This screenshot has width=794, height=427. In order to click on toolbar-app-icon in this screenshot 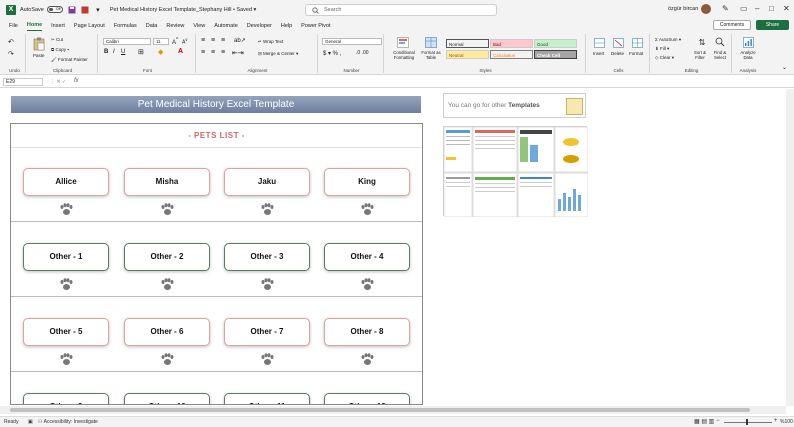, I will do `click(85, 10)`.